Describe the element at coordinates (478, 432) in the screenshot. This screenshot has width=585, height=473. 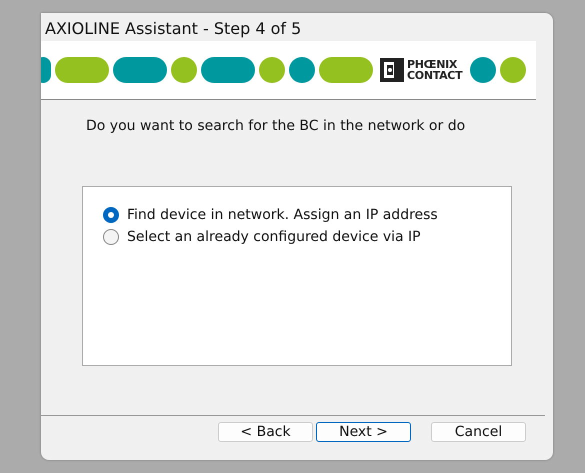
I see `dialog-button: Cancel` at that location.